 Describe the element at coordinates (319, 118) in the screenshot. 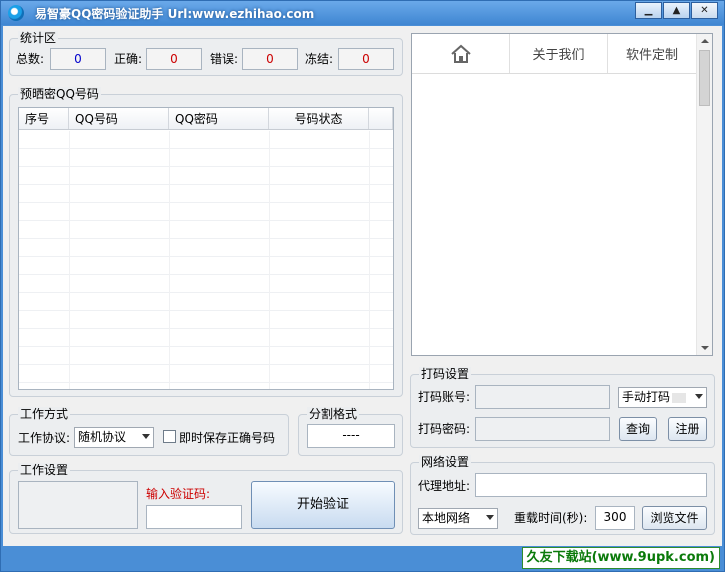

I see `col-status: 号码状态` at that location.